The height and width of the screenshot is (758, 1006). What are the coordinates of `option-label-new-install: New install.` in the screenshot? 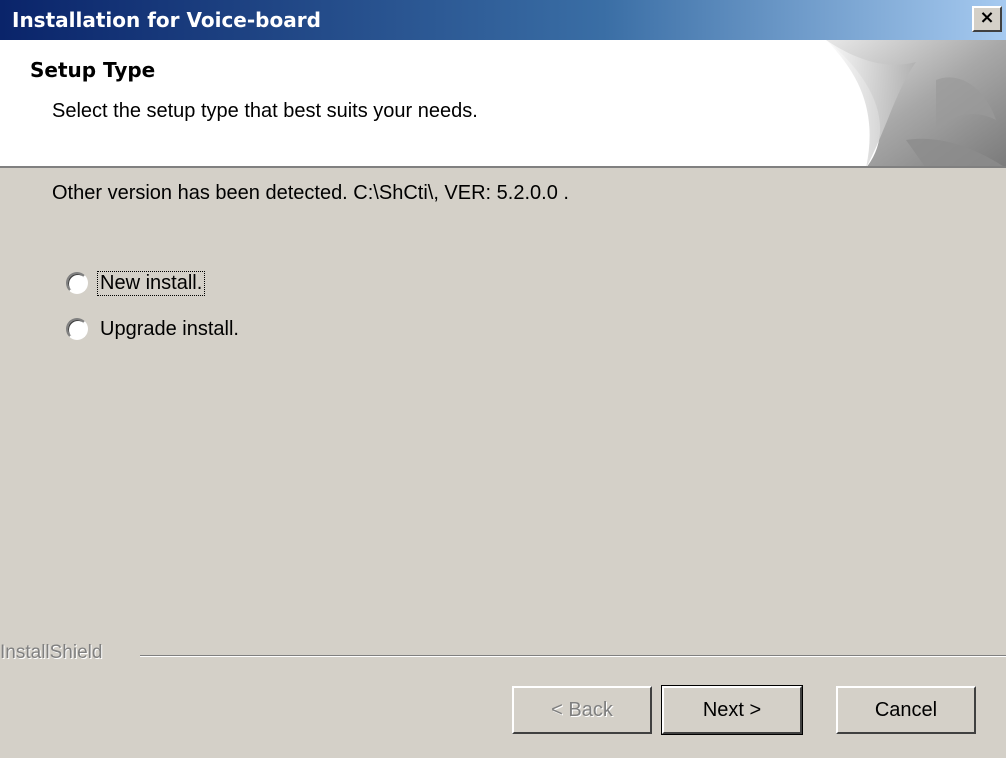 It's located at (151, 283).